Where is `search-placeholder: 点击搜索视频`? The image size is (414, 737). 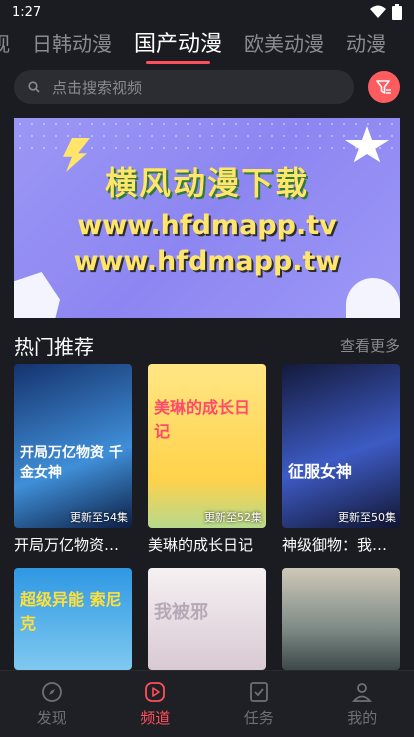 search-placeholder: 点击搜索视频 is located at coordinates (97, 87).